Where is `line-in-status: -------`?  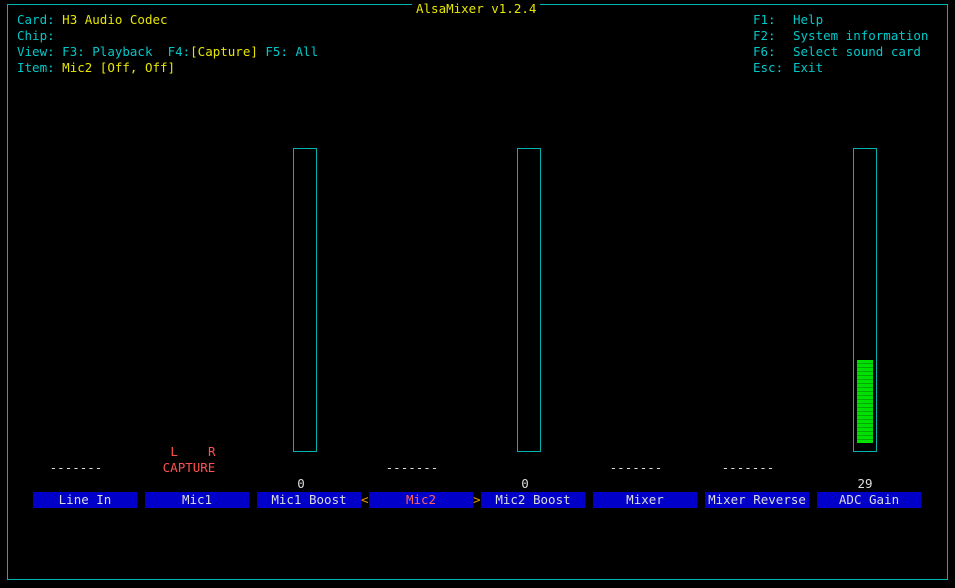 line-in-status: ------- is located at coordinates (76, 467).